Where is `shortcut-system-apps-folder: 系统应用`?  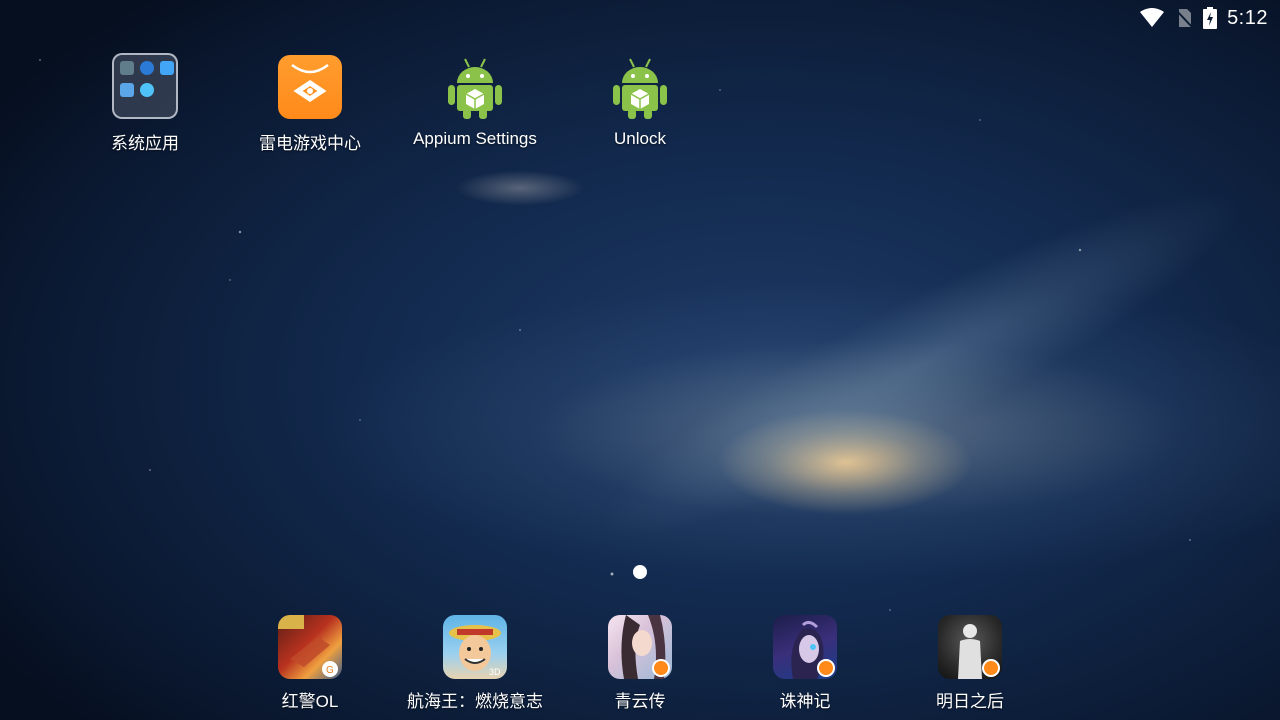
shortcut-system-apps-folder: 系统应用 is located at coordinates (145, 103).